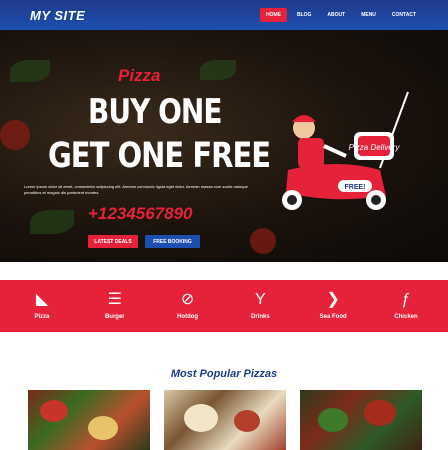 The image size is (448, 450). I want to click on site-header: MY SITE Home Blog About Menu Contact, so click(224, 15).